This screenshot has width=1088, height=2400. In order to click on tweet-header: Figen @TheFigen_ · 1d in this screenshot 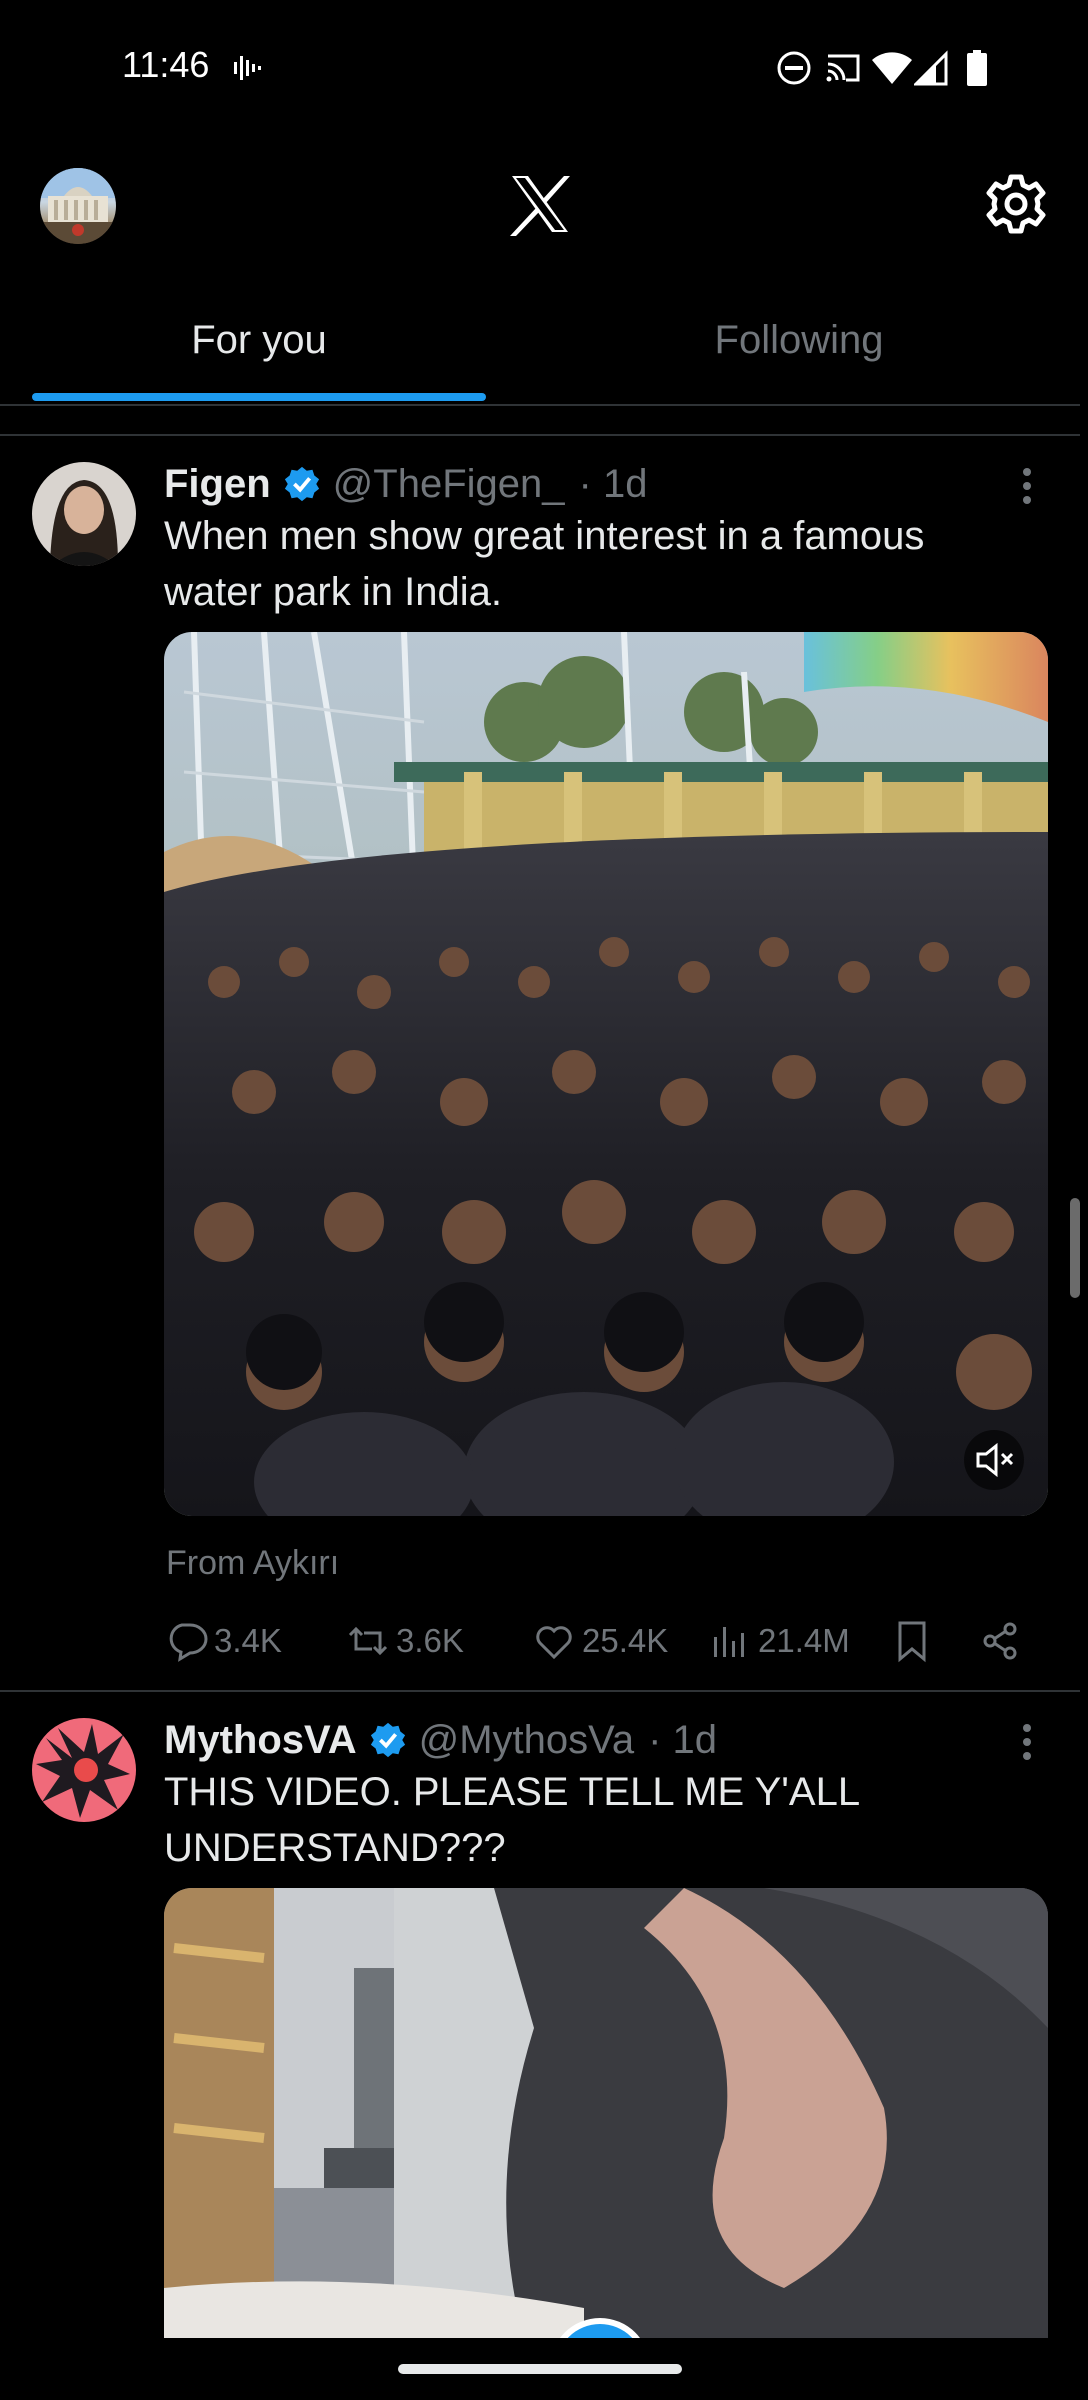, I will do `click(405, 484)`.